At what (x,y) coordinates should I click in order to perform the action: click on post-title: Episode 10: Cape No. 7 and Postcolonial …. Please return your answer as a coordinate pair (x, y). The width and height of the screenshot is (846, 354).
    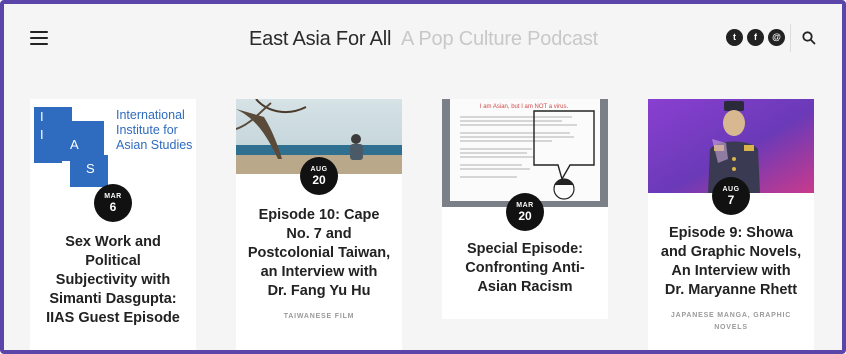
    Looking at the image, I should click on (319, 253).